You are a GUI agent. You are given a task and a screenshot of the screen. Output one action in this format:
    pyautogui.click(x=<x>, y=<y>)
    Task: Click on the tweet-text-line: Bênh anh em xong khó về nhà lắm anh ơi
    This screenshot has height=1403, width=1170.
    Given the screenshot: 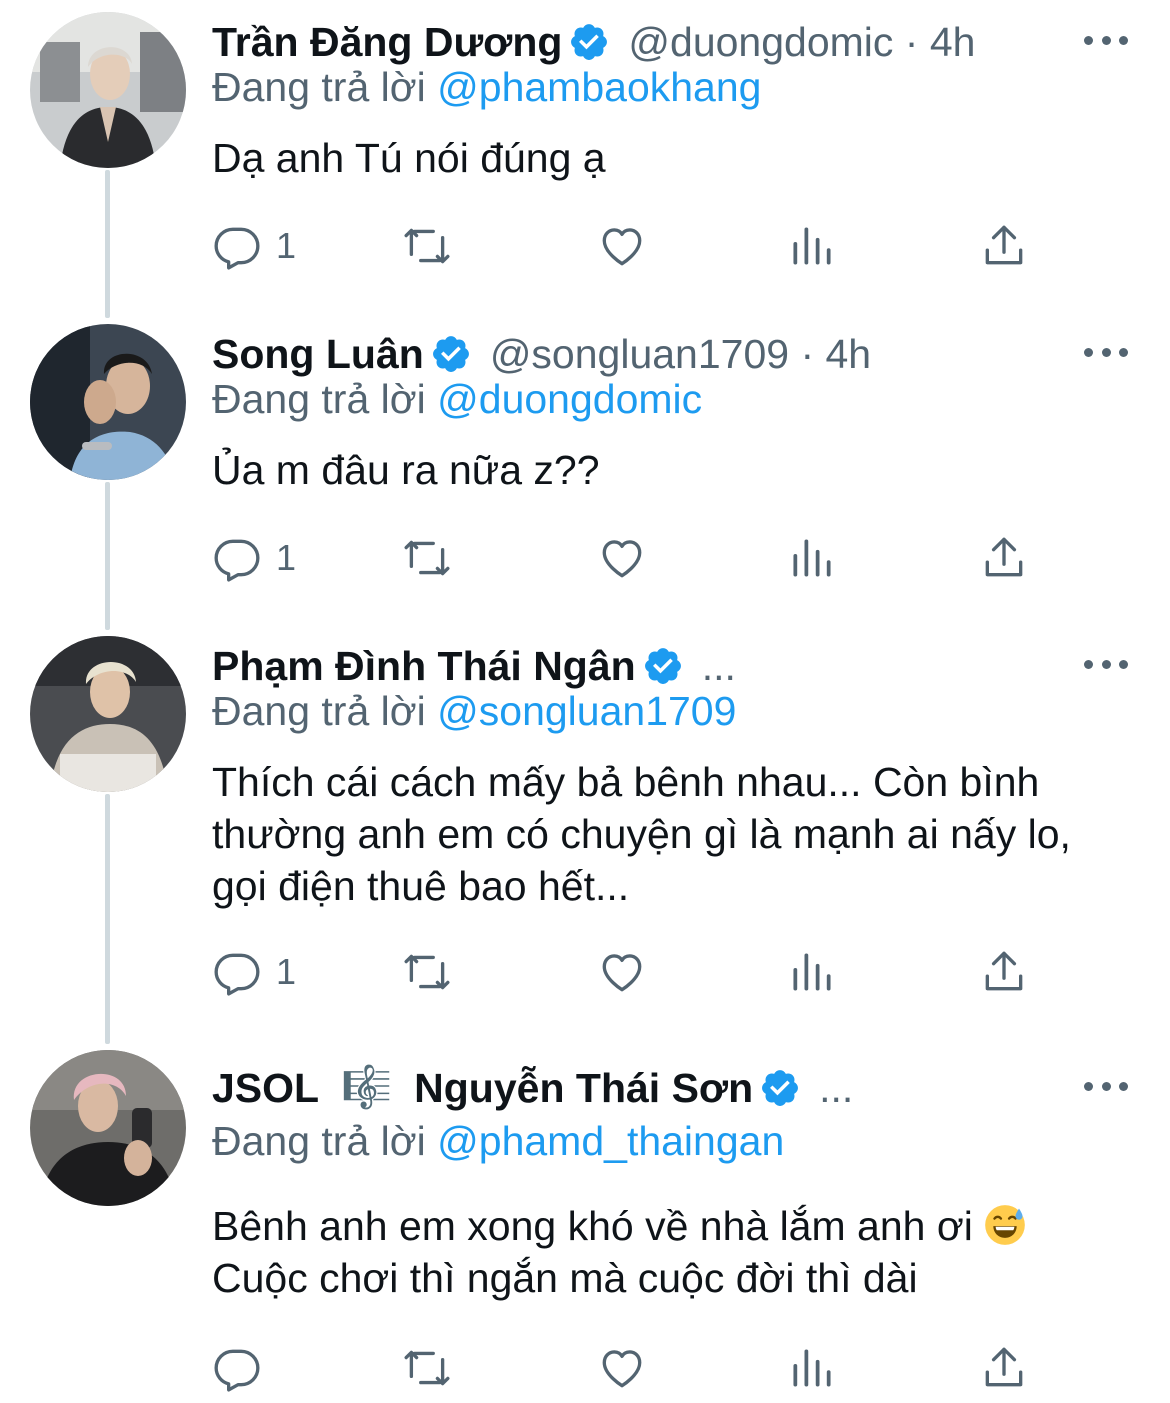 What is the action you would take?
    pyautogui.click(x=677, y=1226)
    